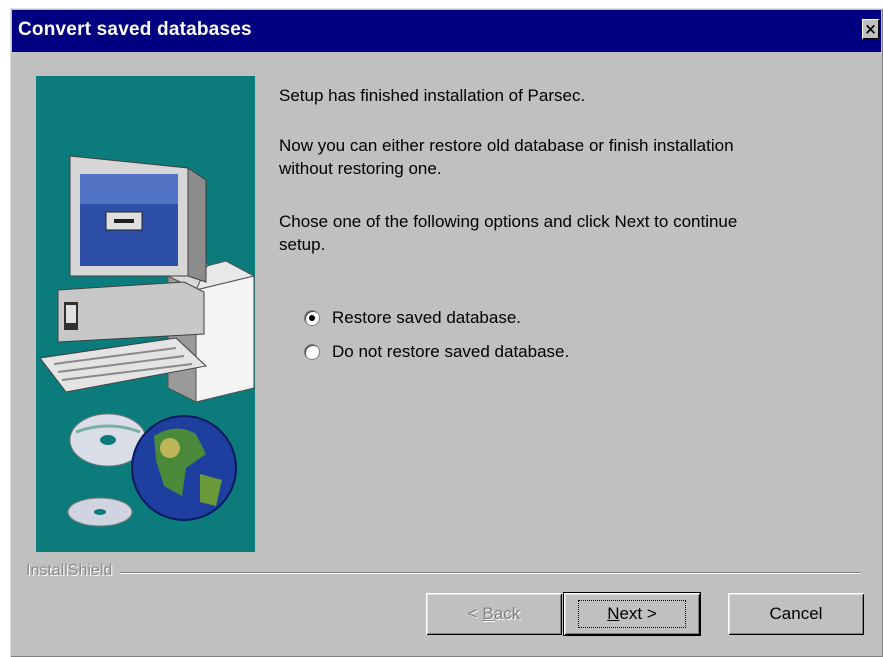 This screenshot has width=883, height=657. What do you see at coordinates (135, 29) in the screenshot?
I see `window-title: Convert saved databases` at bounding box center [135, 29].